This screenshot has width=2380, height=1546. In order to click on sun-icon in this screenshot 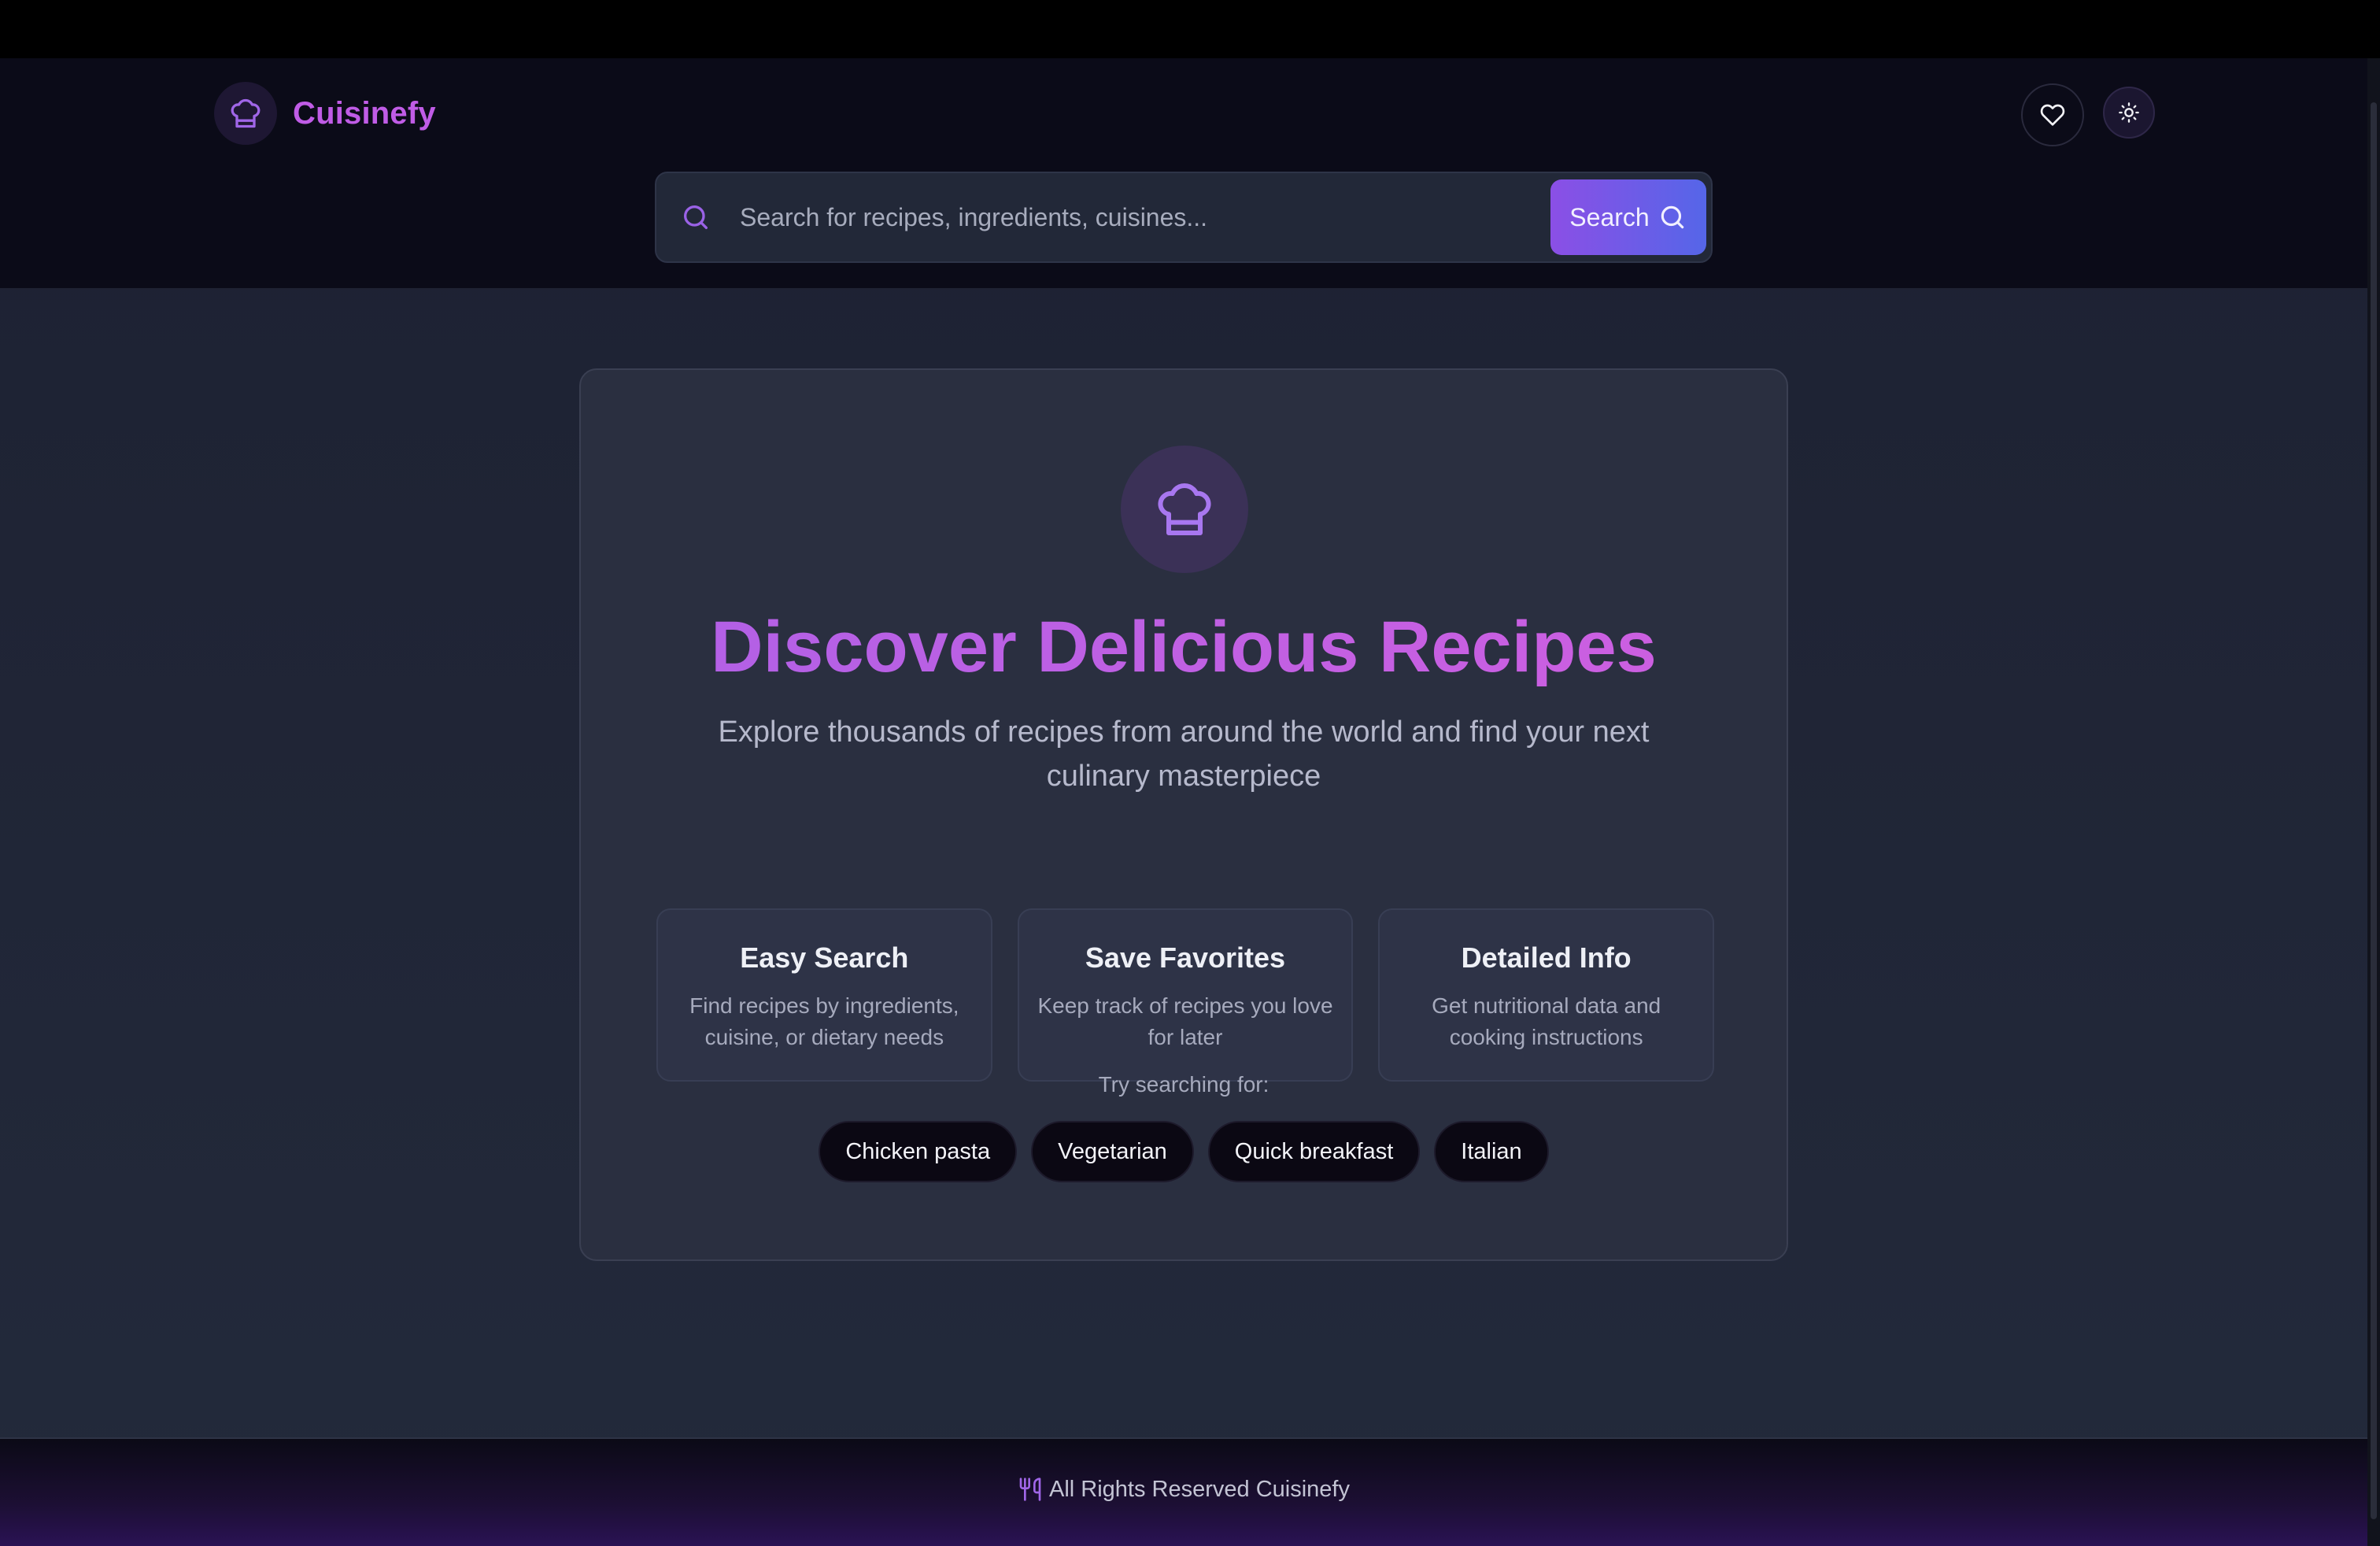, I will do `click(2129, 112)`.